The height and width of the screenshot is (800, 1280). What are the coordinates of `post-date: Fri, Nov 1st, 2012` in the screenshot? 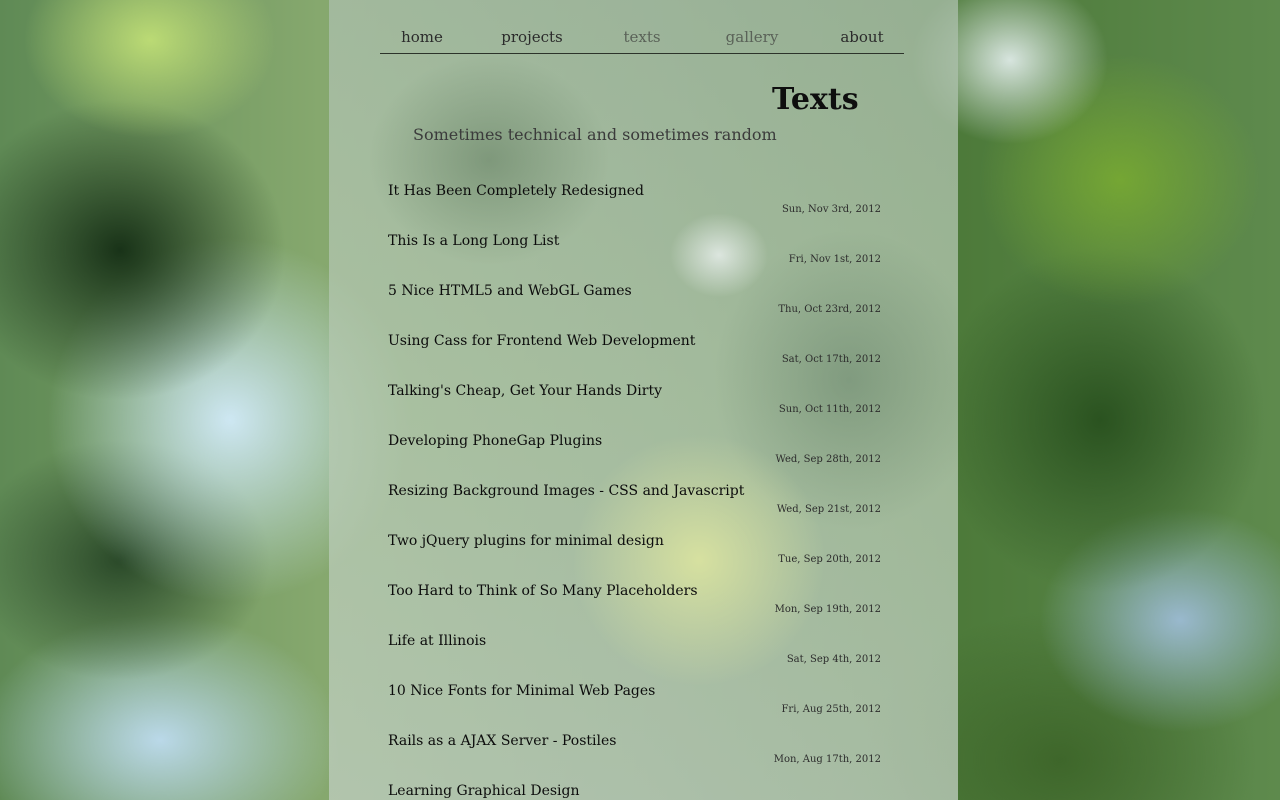 It's located at (834, 259).